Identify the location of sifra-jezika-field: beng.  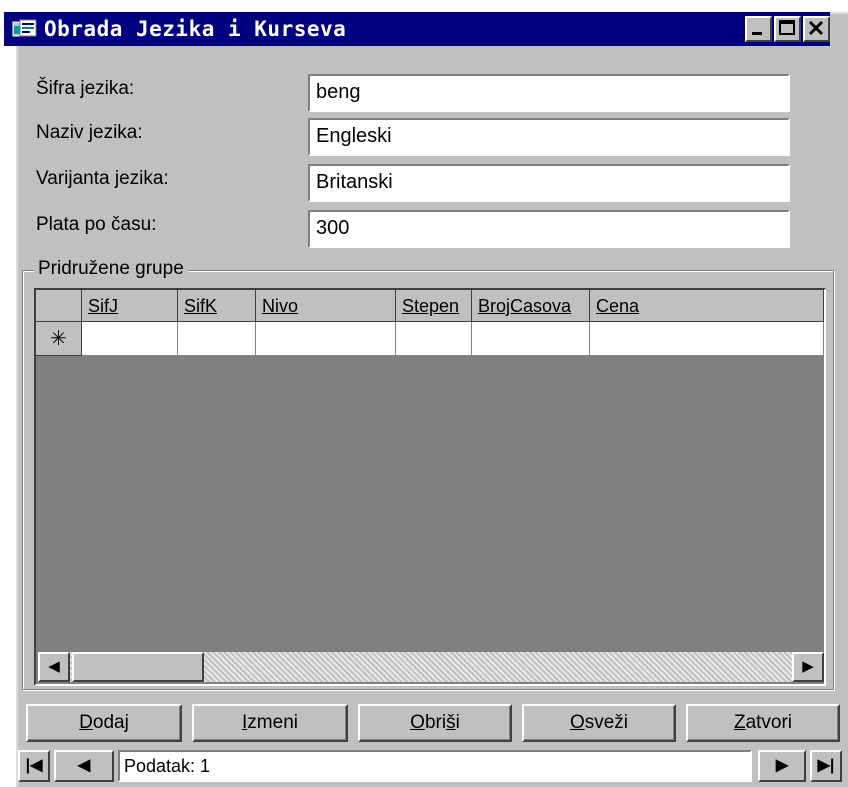
(549, 93).